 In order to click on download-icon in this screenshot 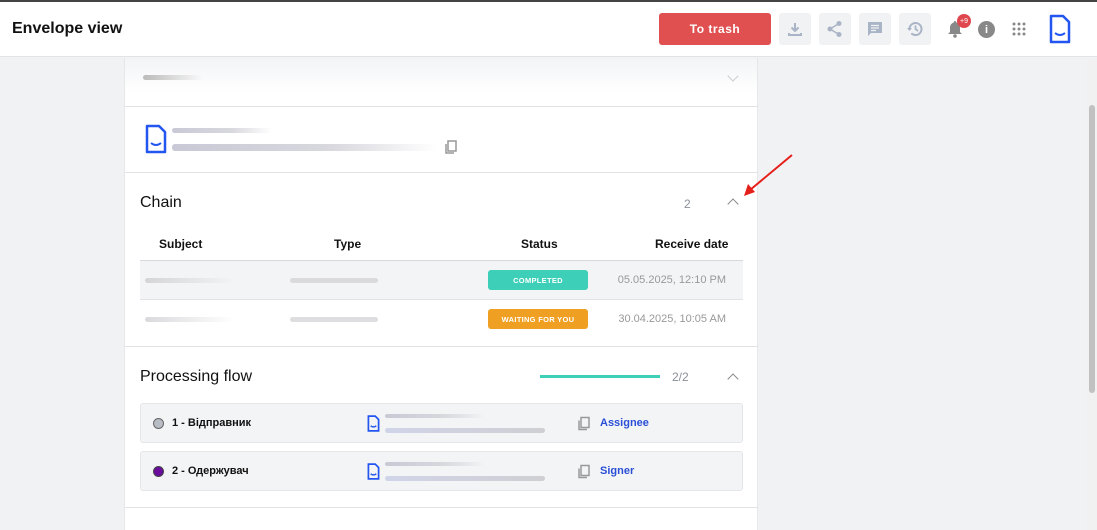, I will do `click(795, 29)`.